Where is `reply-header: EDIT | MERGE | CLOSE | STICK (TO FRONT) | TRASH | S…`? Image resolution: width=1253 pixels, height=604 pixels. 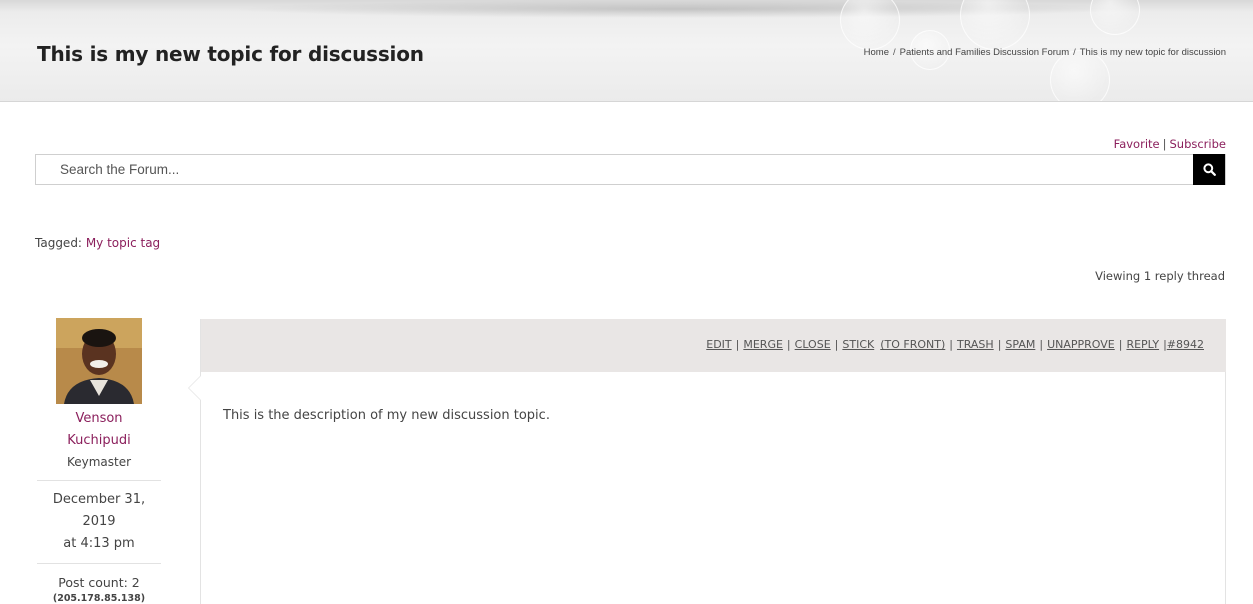
reply-header: EDIT | MERGE | CLOSE | STICK (TO FRONT) | TRASH | S… is located at coordinates (713, 345).